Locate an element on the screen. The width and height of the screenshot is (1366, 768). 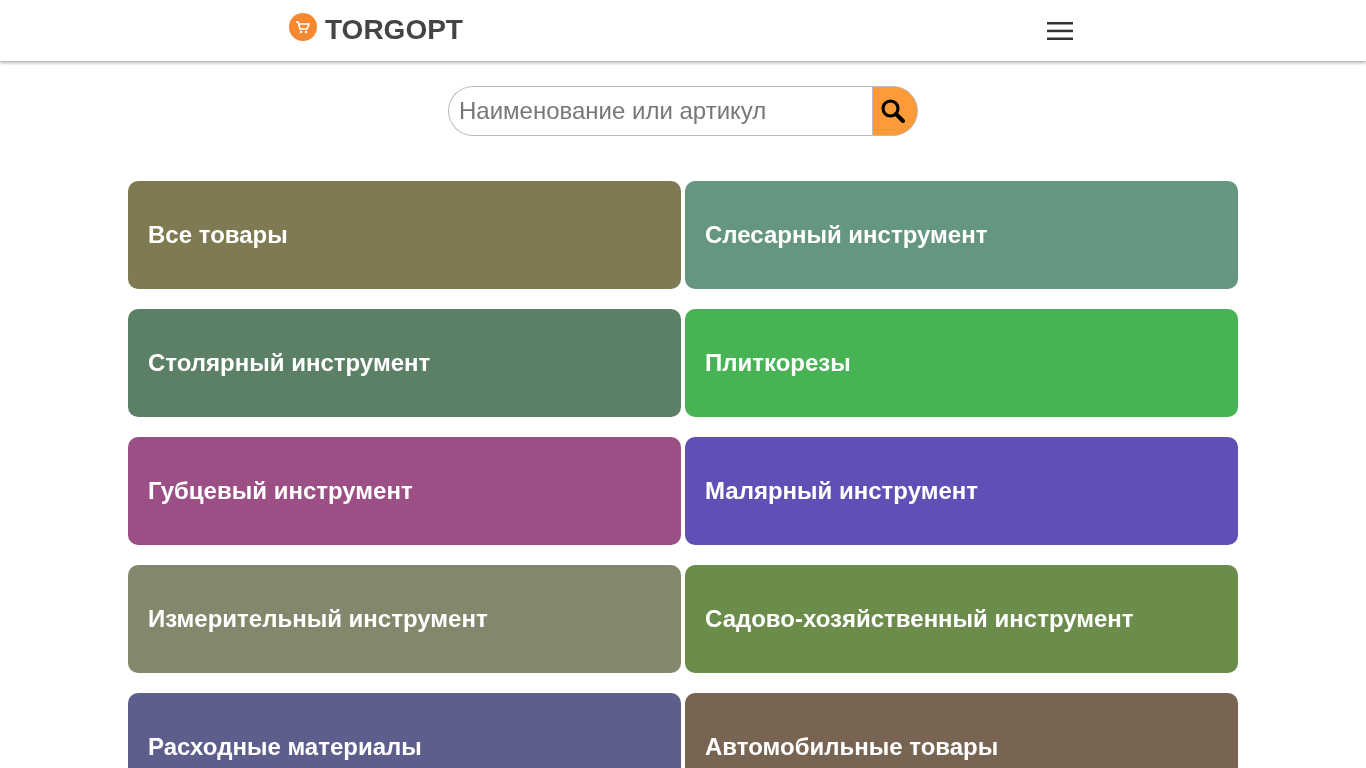
menu-button is located at coordinates (1060, 30).